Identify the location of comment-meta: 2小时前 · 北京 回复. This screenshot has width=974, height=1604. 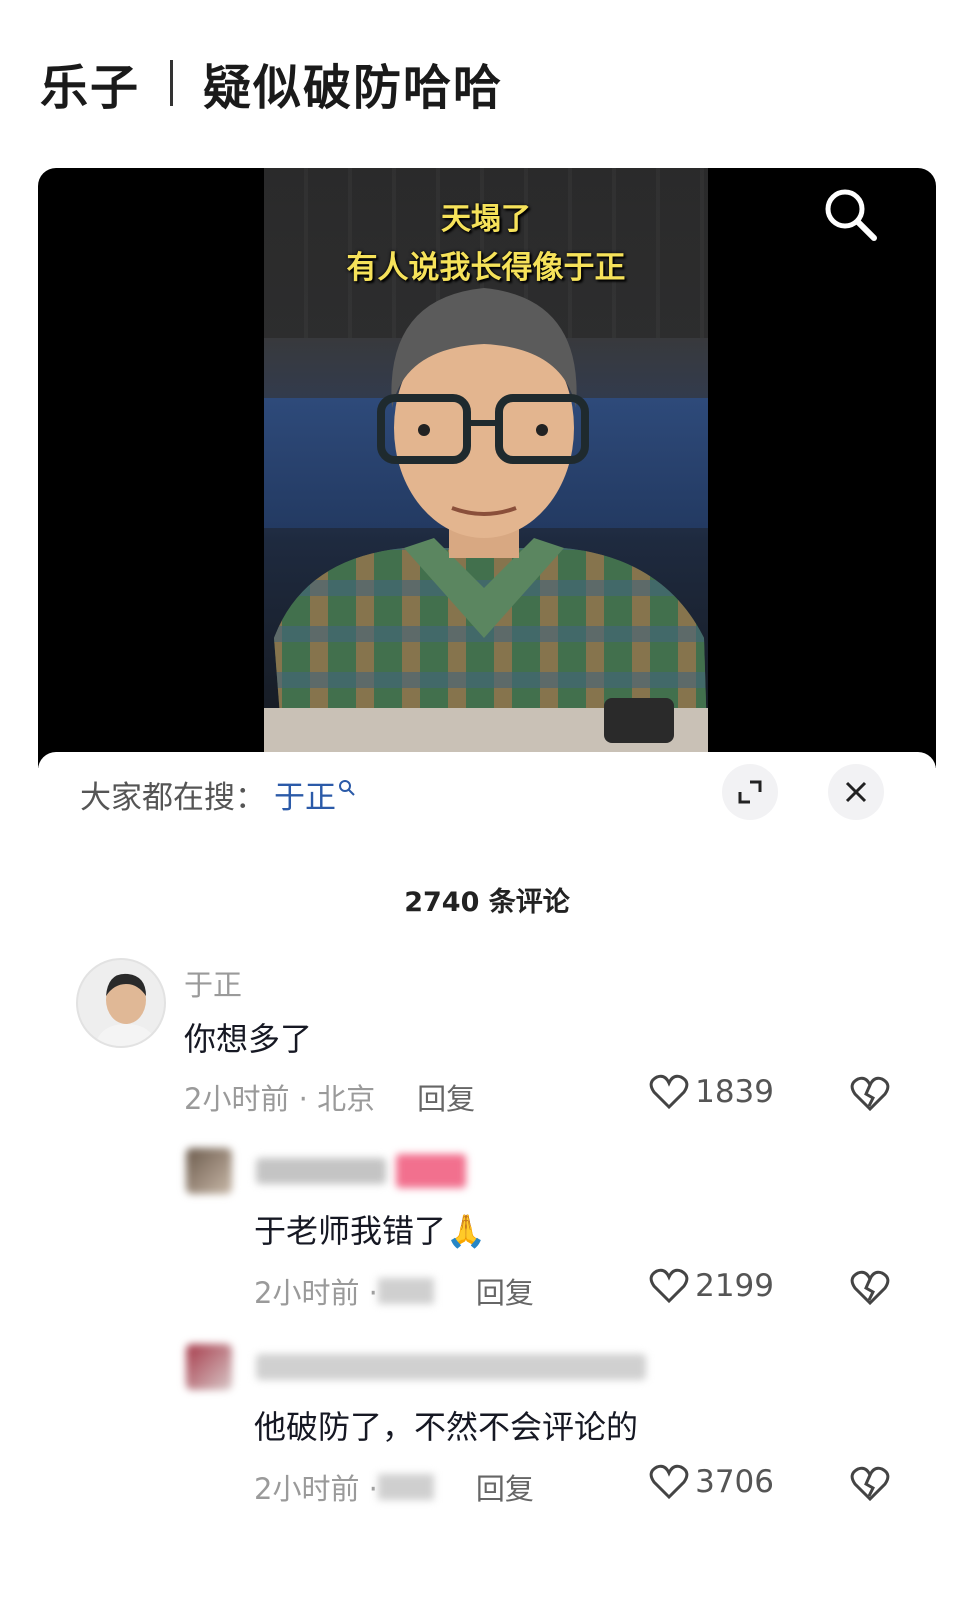
(329, 1097).